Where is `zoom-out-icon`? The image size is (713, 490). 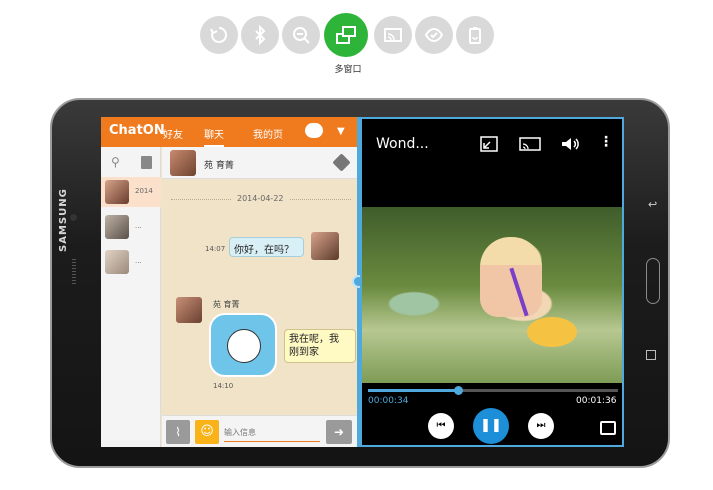
zoom-out-icon is located at coordinates (301, 35).